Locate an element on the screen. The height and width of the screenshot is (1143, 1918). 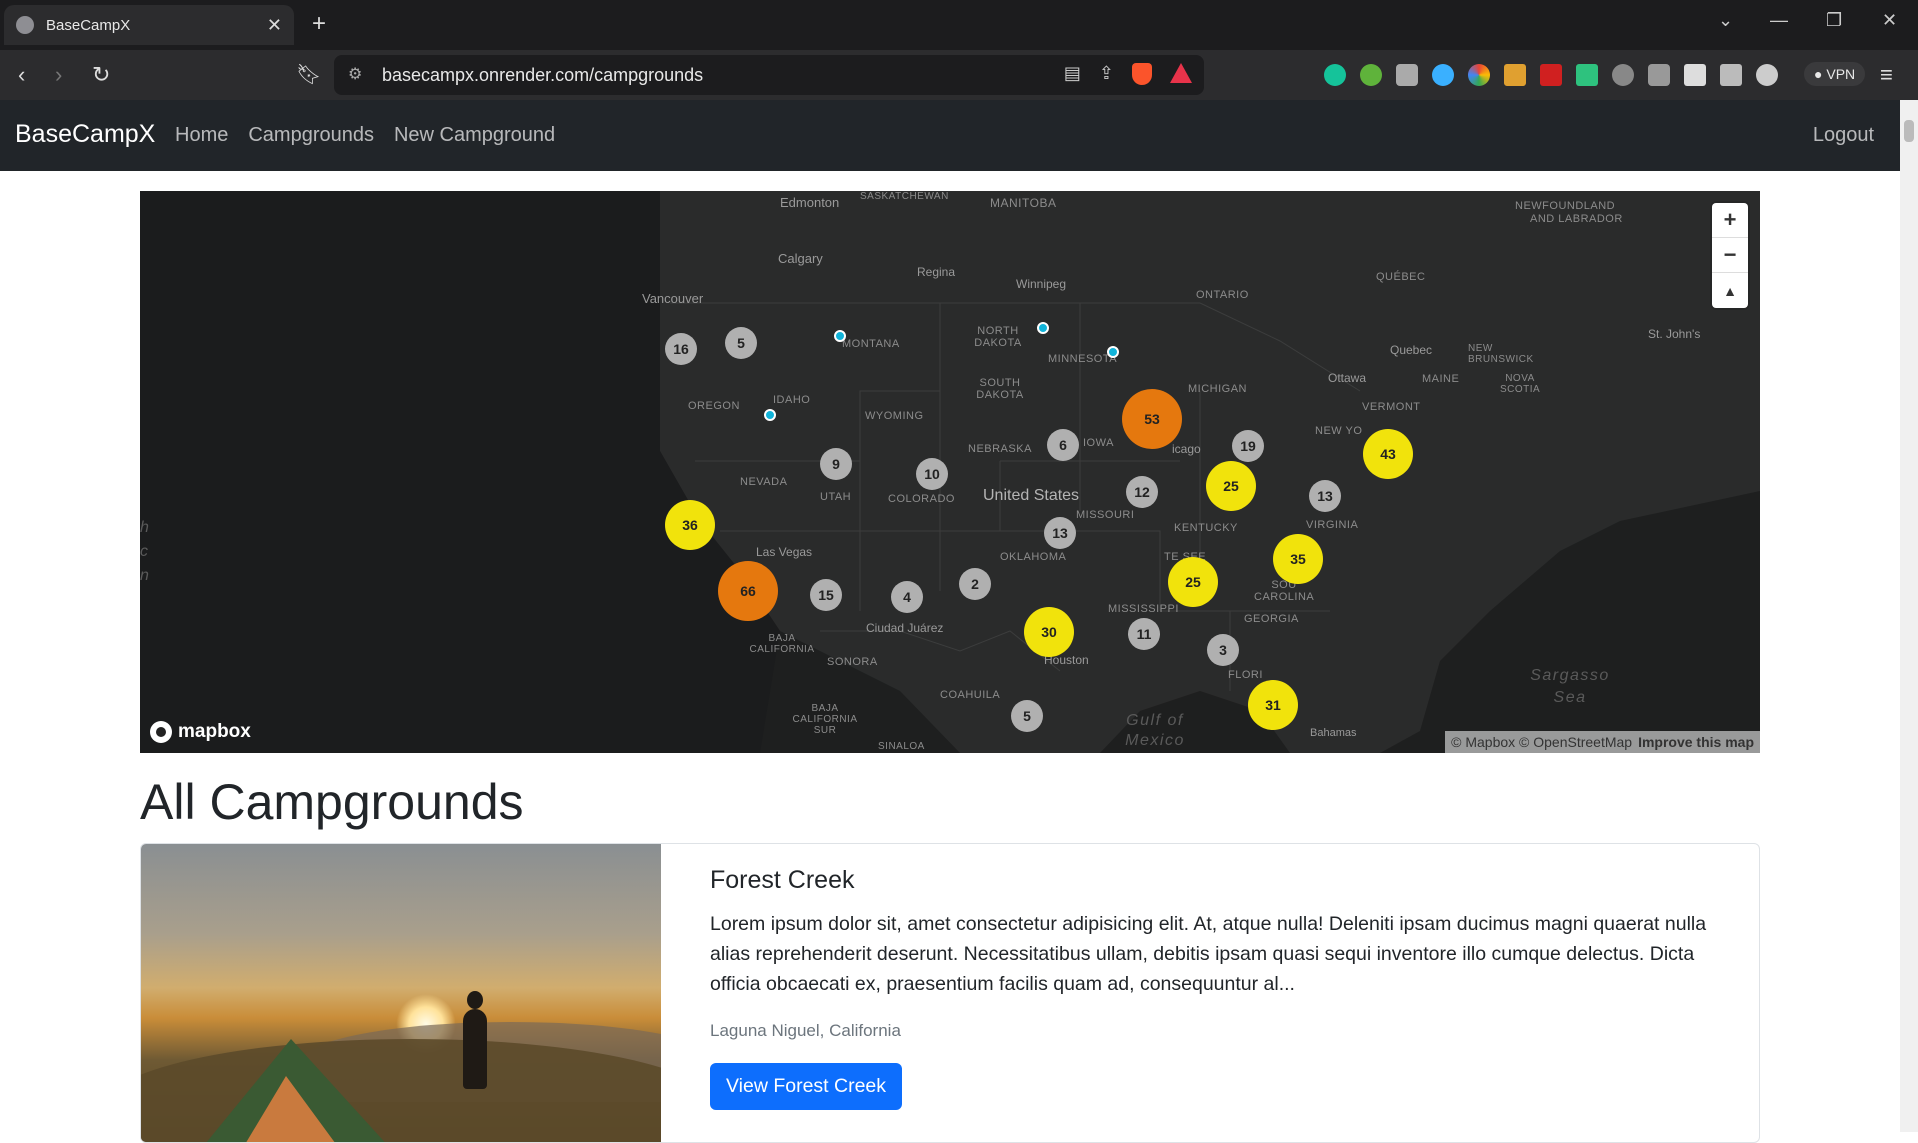
map-cluster: 2 is located at coordinates (975, 584).